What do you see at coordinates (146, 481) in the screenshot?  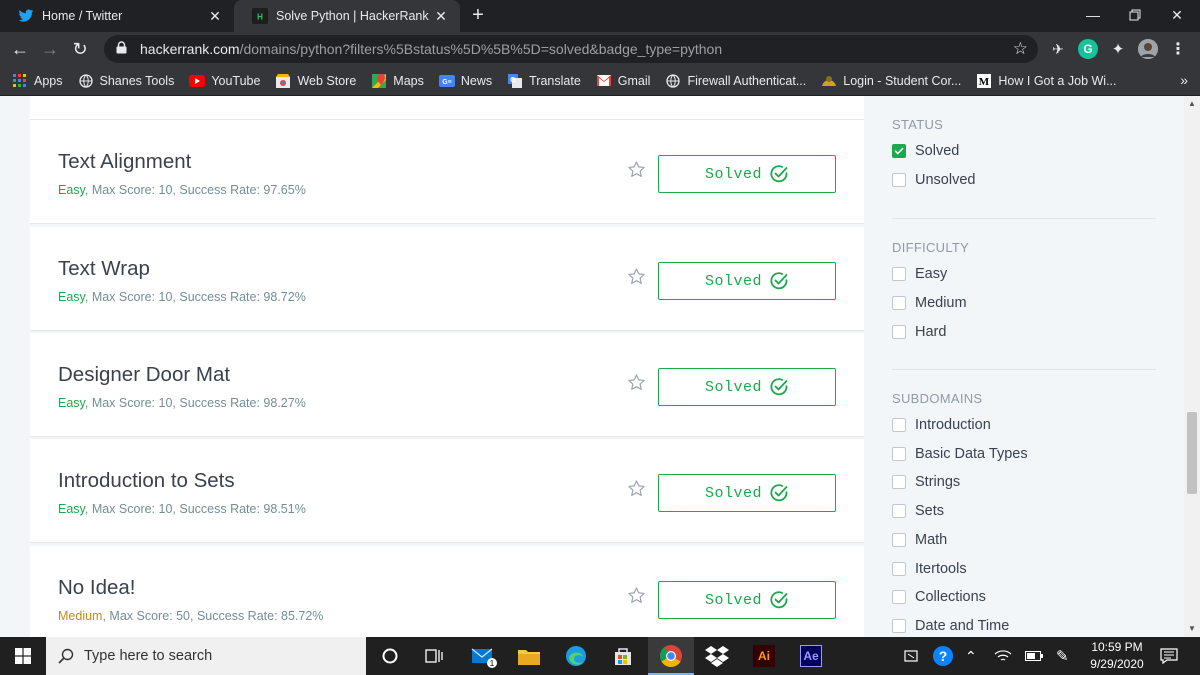 I see `challenge-name: Introduction to Sets` at bounding box center [146, 481].